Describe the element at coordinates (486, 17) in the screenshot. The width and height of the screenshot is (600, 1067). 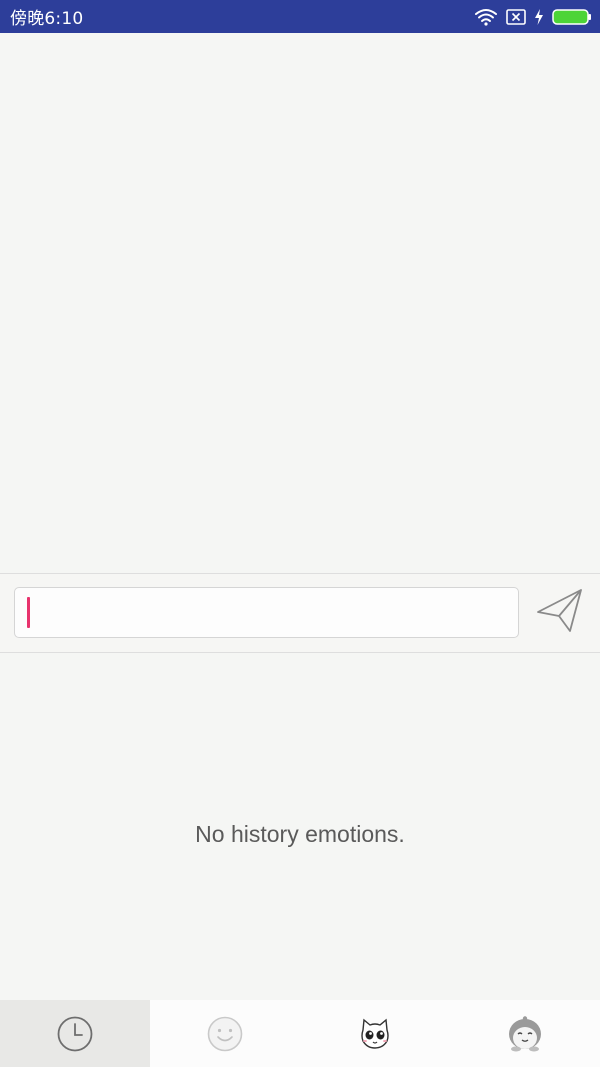
I see `wifi-icon` at that location.